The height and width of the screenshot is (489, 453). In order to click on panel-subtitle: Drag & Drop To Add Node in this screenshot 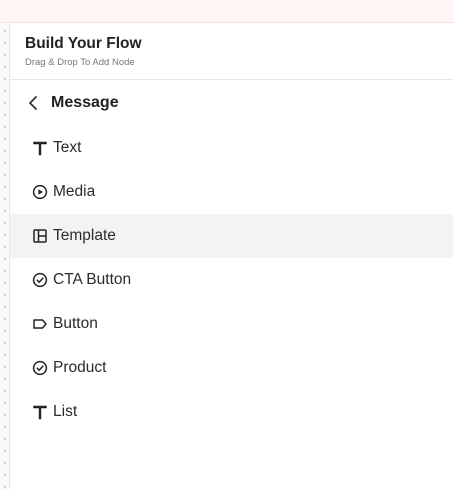, I will do `click(80, 62)`.